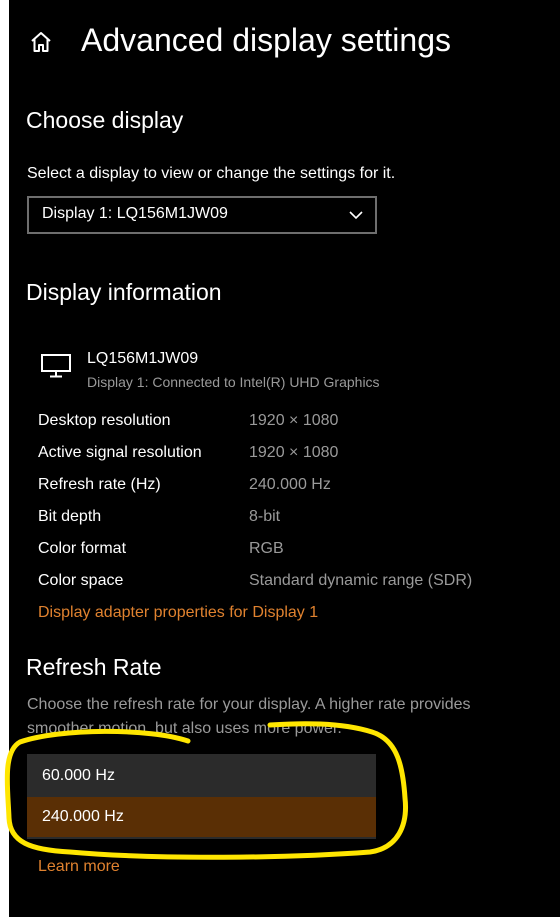  I want to click on info-row-refresh-rate: Refresh rate (Hz) 240.000 Hz, so click(298, 488).